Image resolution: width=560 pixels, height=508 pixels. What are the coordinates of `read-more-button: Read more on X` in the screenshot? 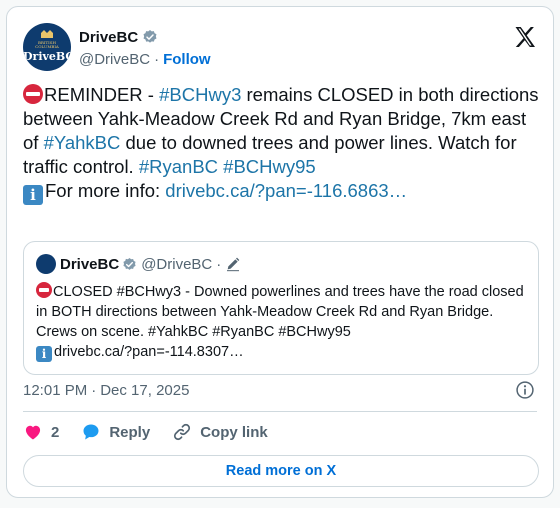 It's located at (281, 471).